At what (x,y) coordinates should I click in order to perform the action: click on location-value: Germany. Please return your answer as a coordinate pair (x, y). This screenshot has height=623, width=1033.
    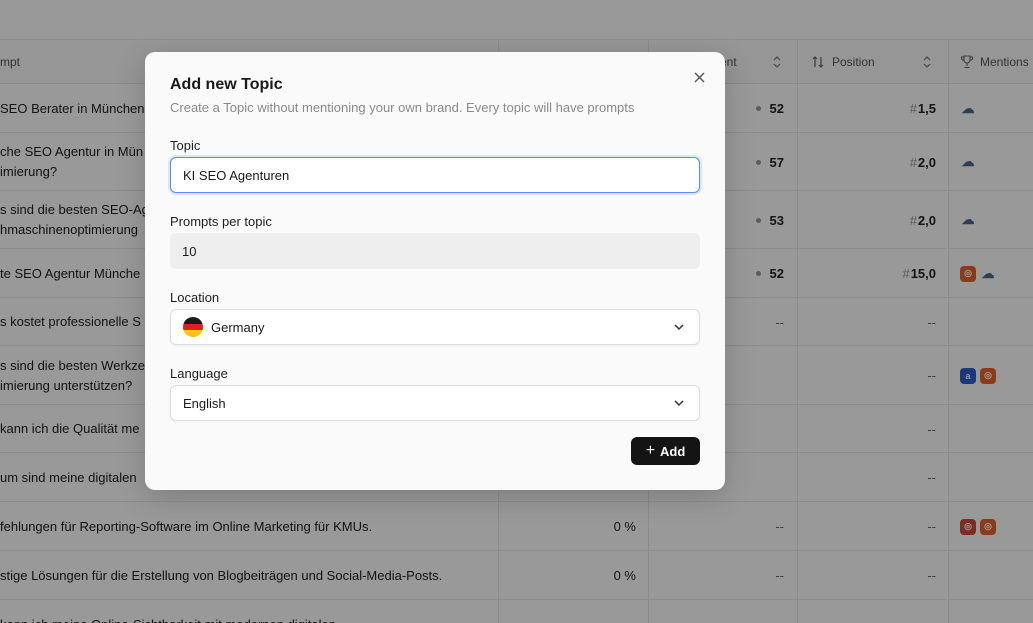
    Looking at the image, I should click on (238, 327).